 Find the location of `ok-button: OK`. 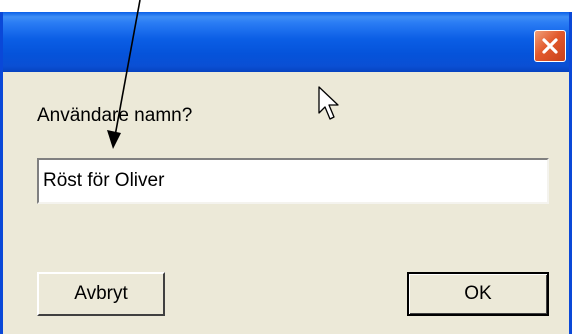

ok-button: OK is located at coordinates (478, 294).